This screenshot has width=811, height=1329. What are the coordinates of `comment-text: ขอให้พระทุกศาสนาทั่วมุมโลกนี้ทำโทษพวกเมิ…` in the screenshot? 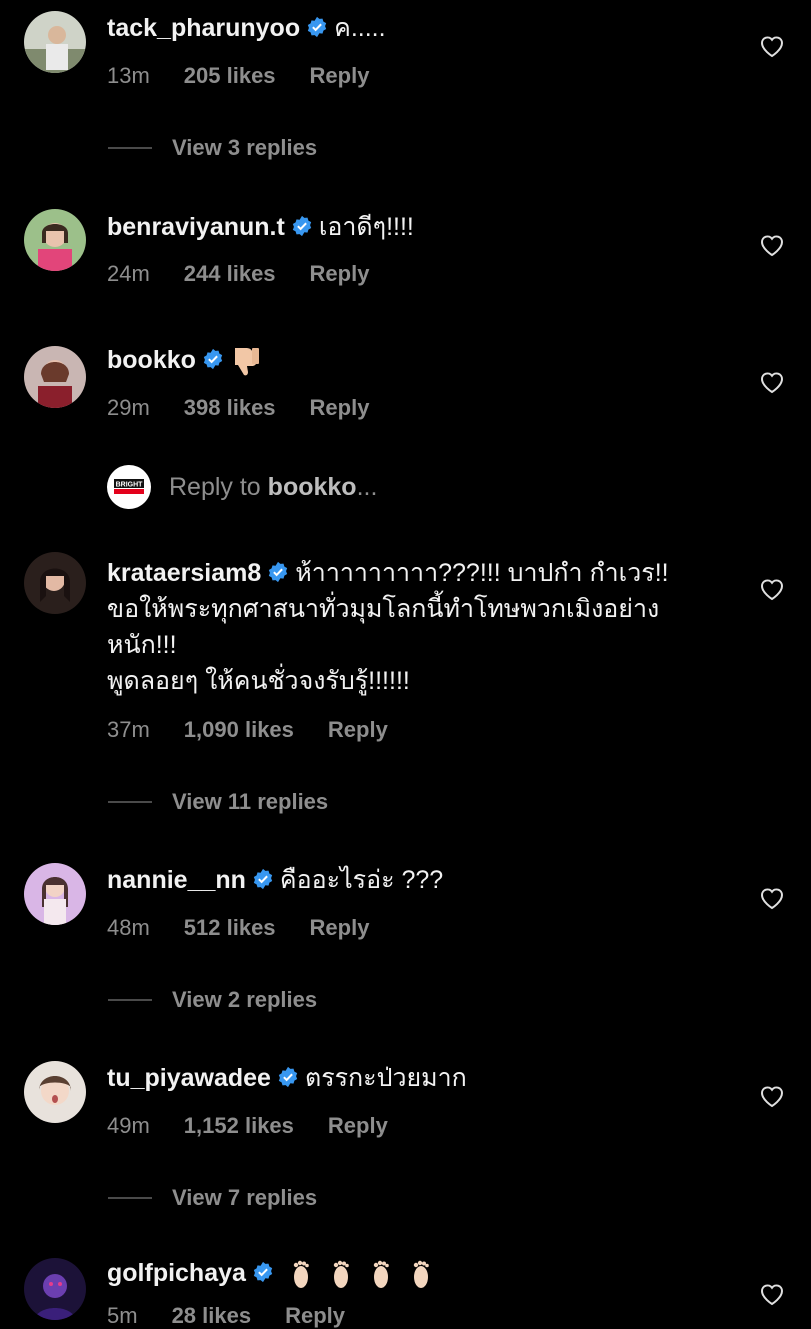 It's located at (383, 609).